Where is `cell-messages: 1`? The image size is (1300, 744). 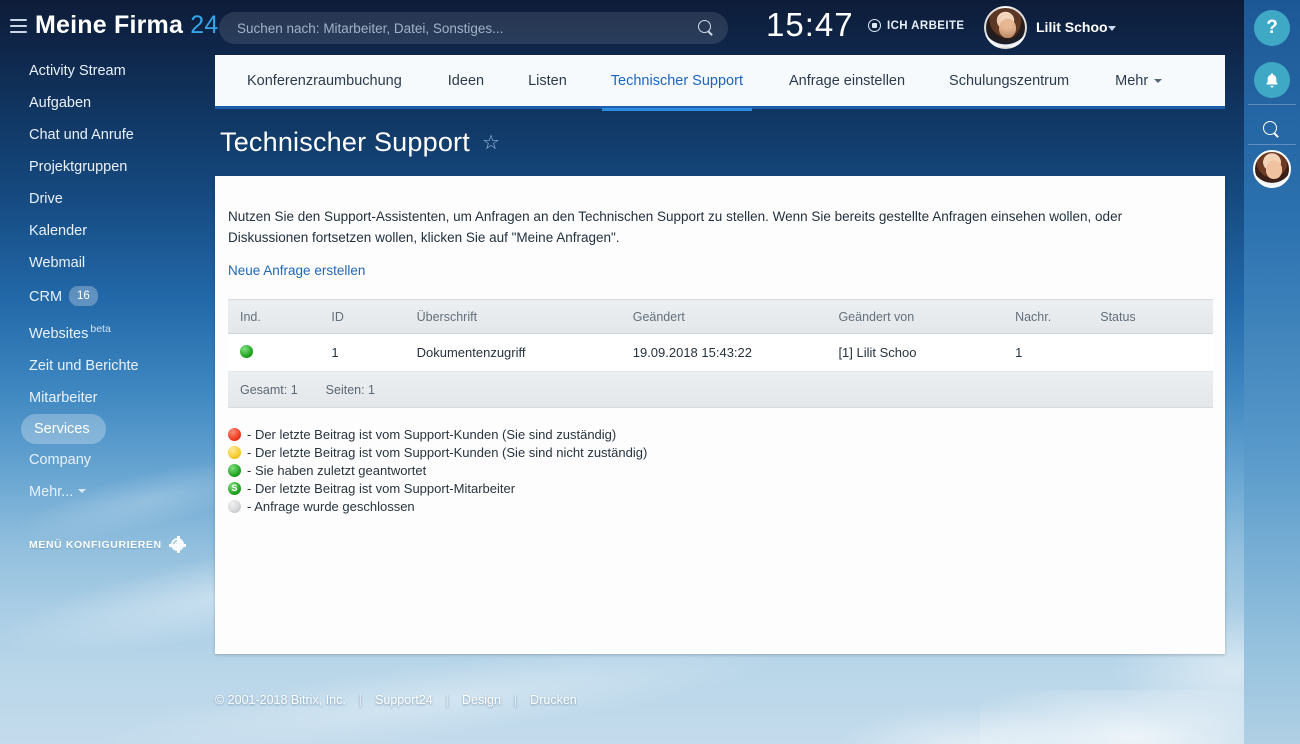 cell-messages: 1 is located at coordinates (1046, 352).